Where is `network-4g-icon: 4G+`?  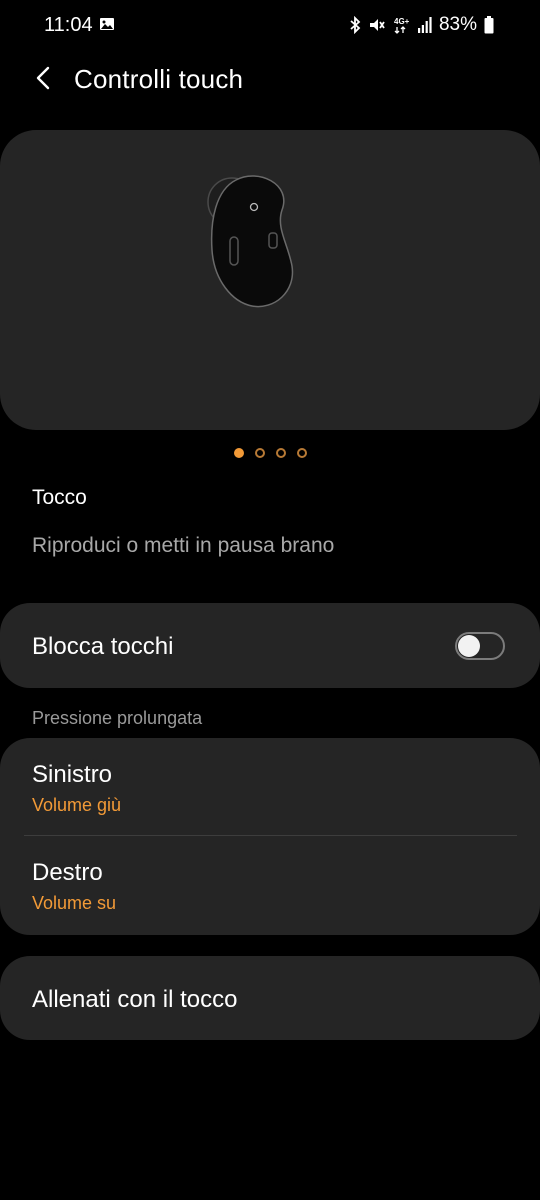 network-4g-icon: 4G+ is located at coordinates (402, 25).